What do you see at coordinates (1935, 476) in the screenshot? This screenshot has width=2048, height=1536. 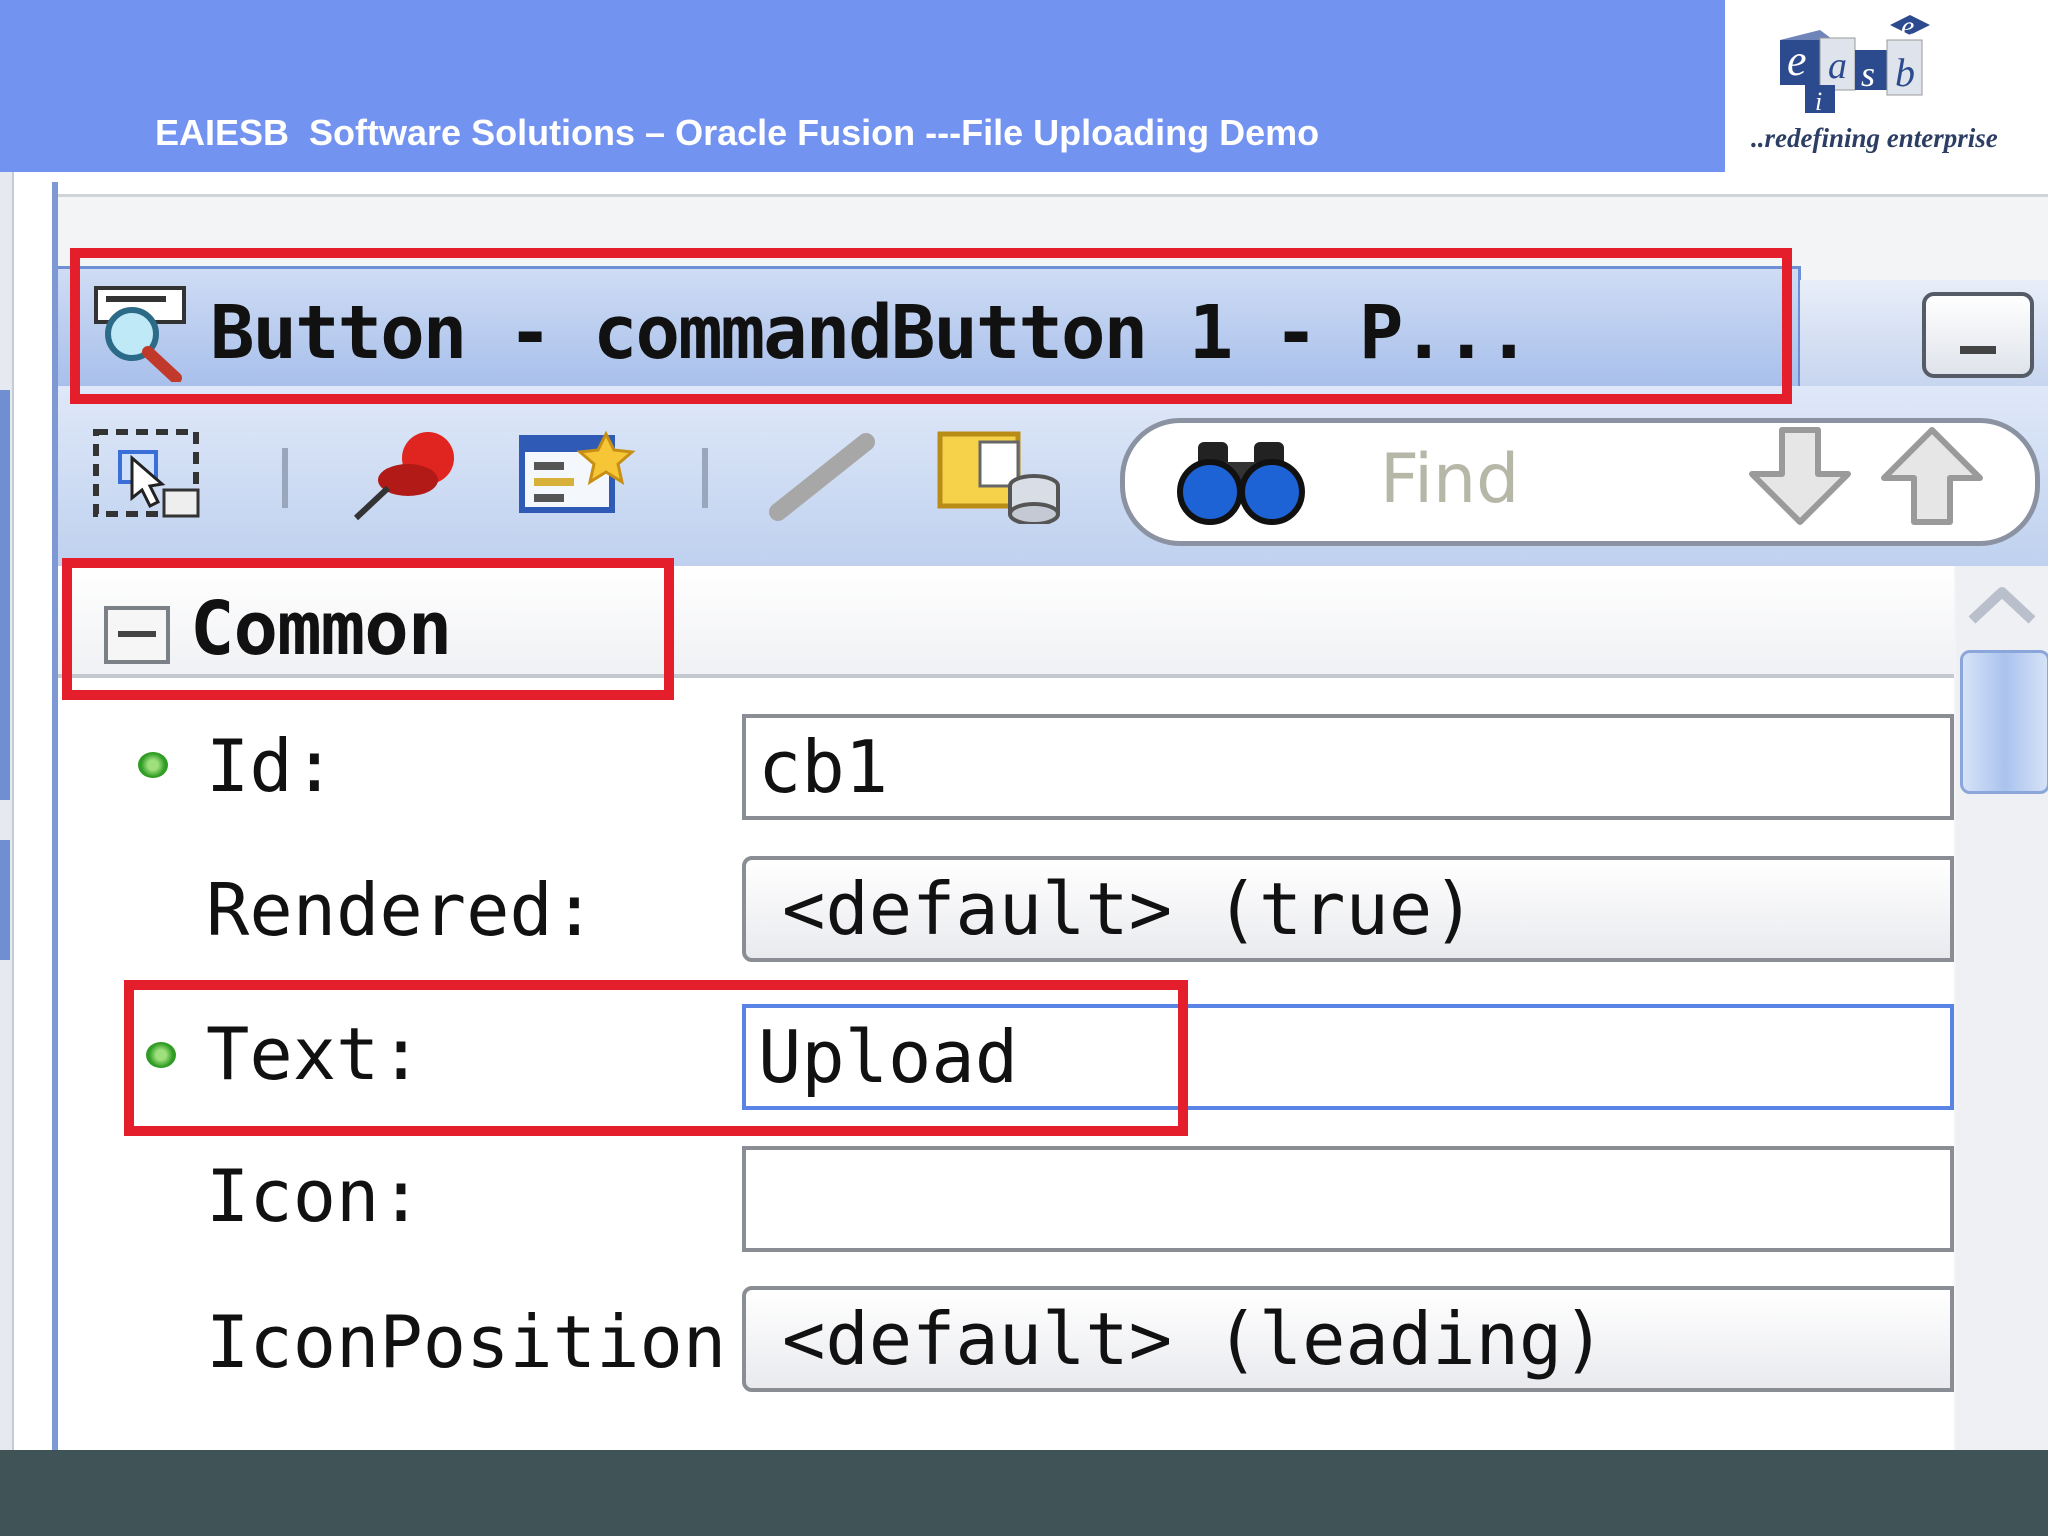 I see `arrow-up-icon` at bounding box center [1935, 476].